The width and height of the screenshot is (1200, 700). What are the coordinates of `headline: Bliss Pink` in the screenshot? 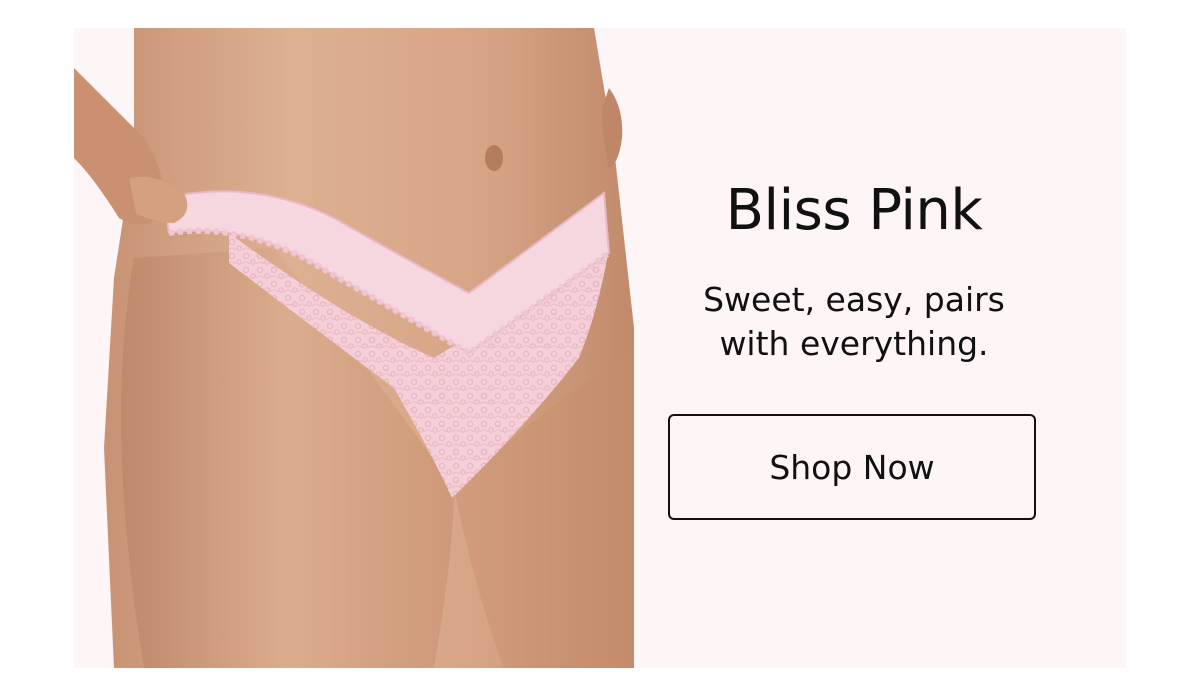 It's located at (854, 210).